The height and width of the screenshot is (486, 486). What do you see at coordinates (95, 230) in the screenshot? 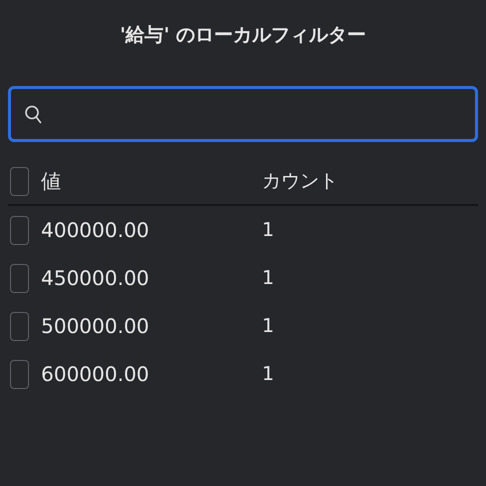
I see `table-cell-text: 400000.00` at bounding box center [95, 230].